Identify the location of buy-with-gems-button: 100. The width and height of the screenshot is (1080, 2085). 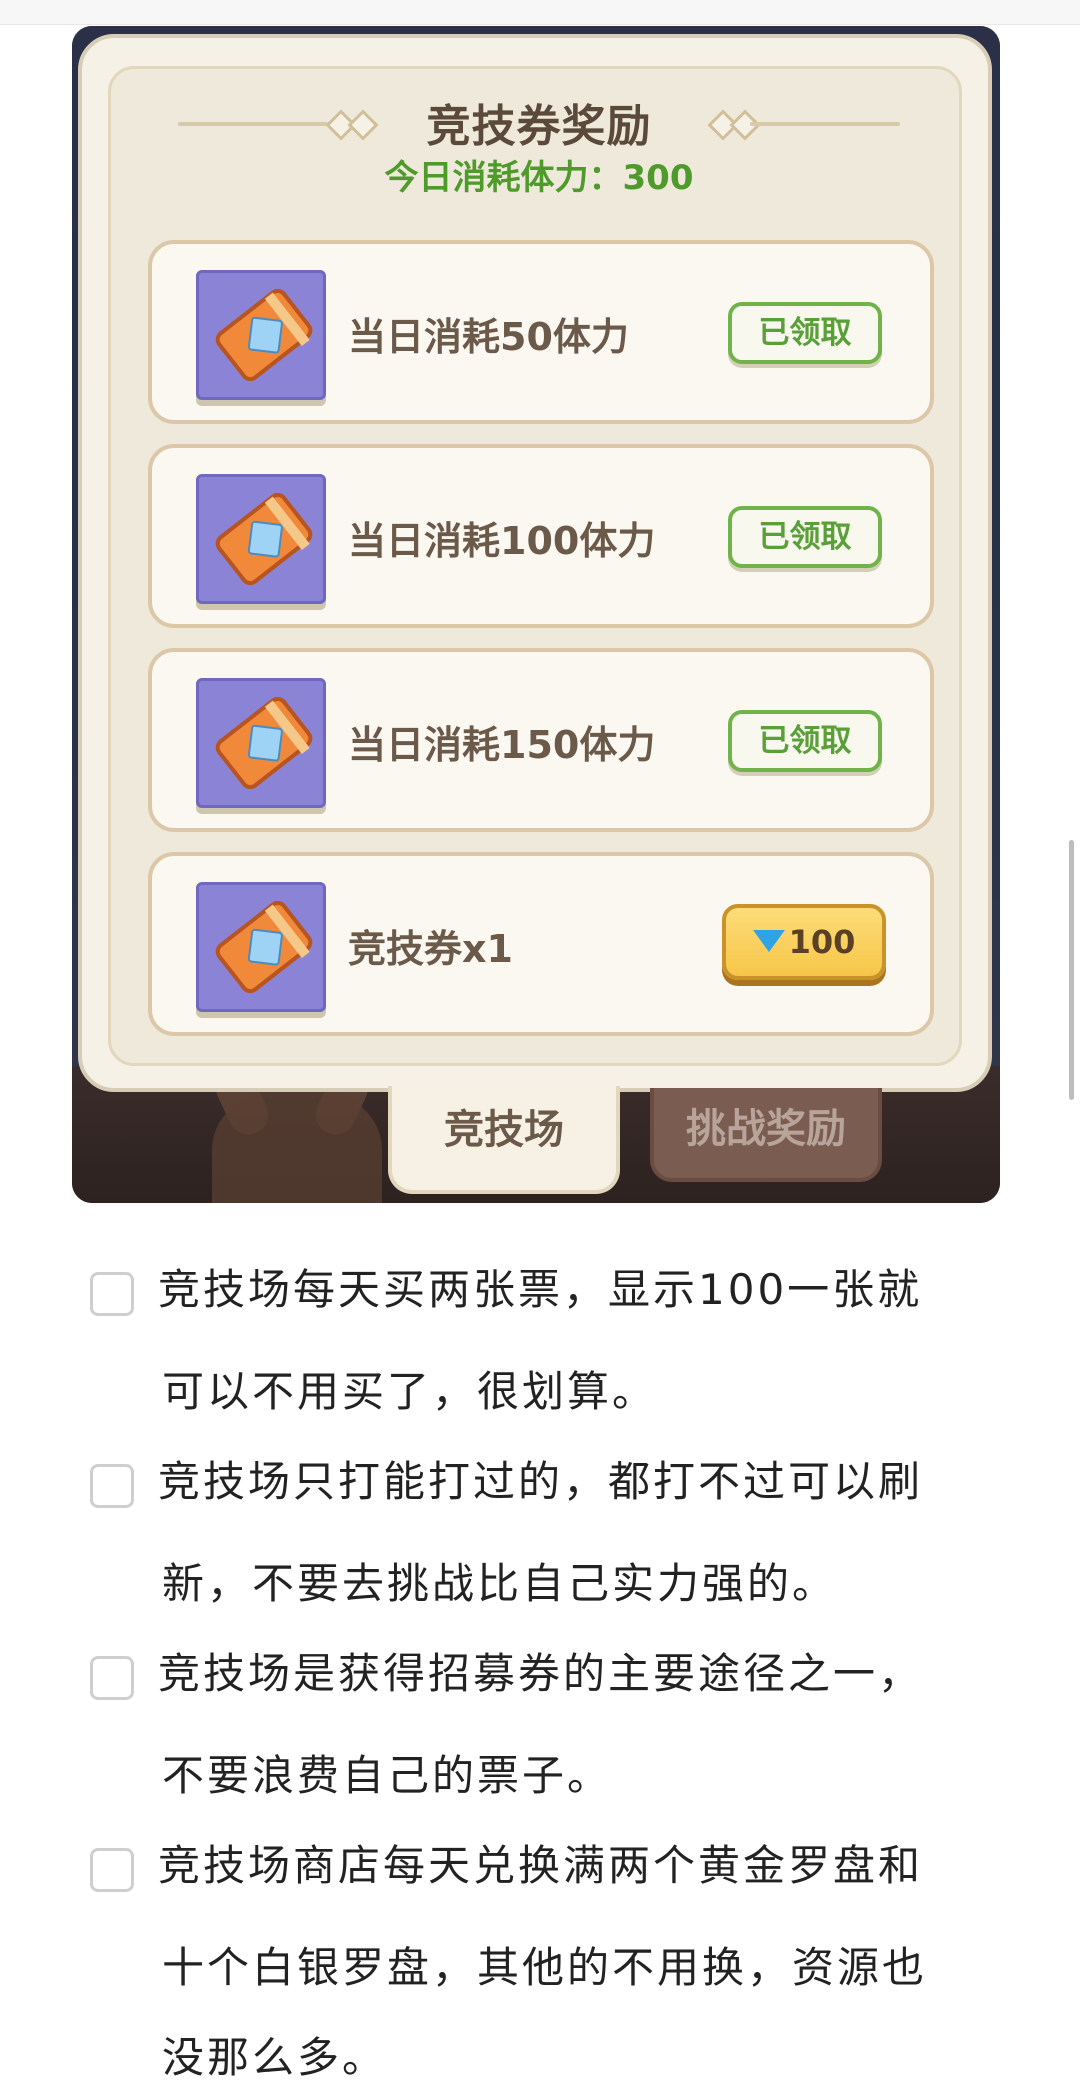
(804, 942).